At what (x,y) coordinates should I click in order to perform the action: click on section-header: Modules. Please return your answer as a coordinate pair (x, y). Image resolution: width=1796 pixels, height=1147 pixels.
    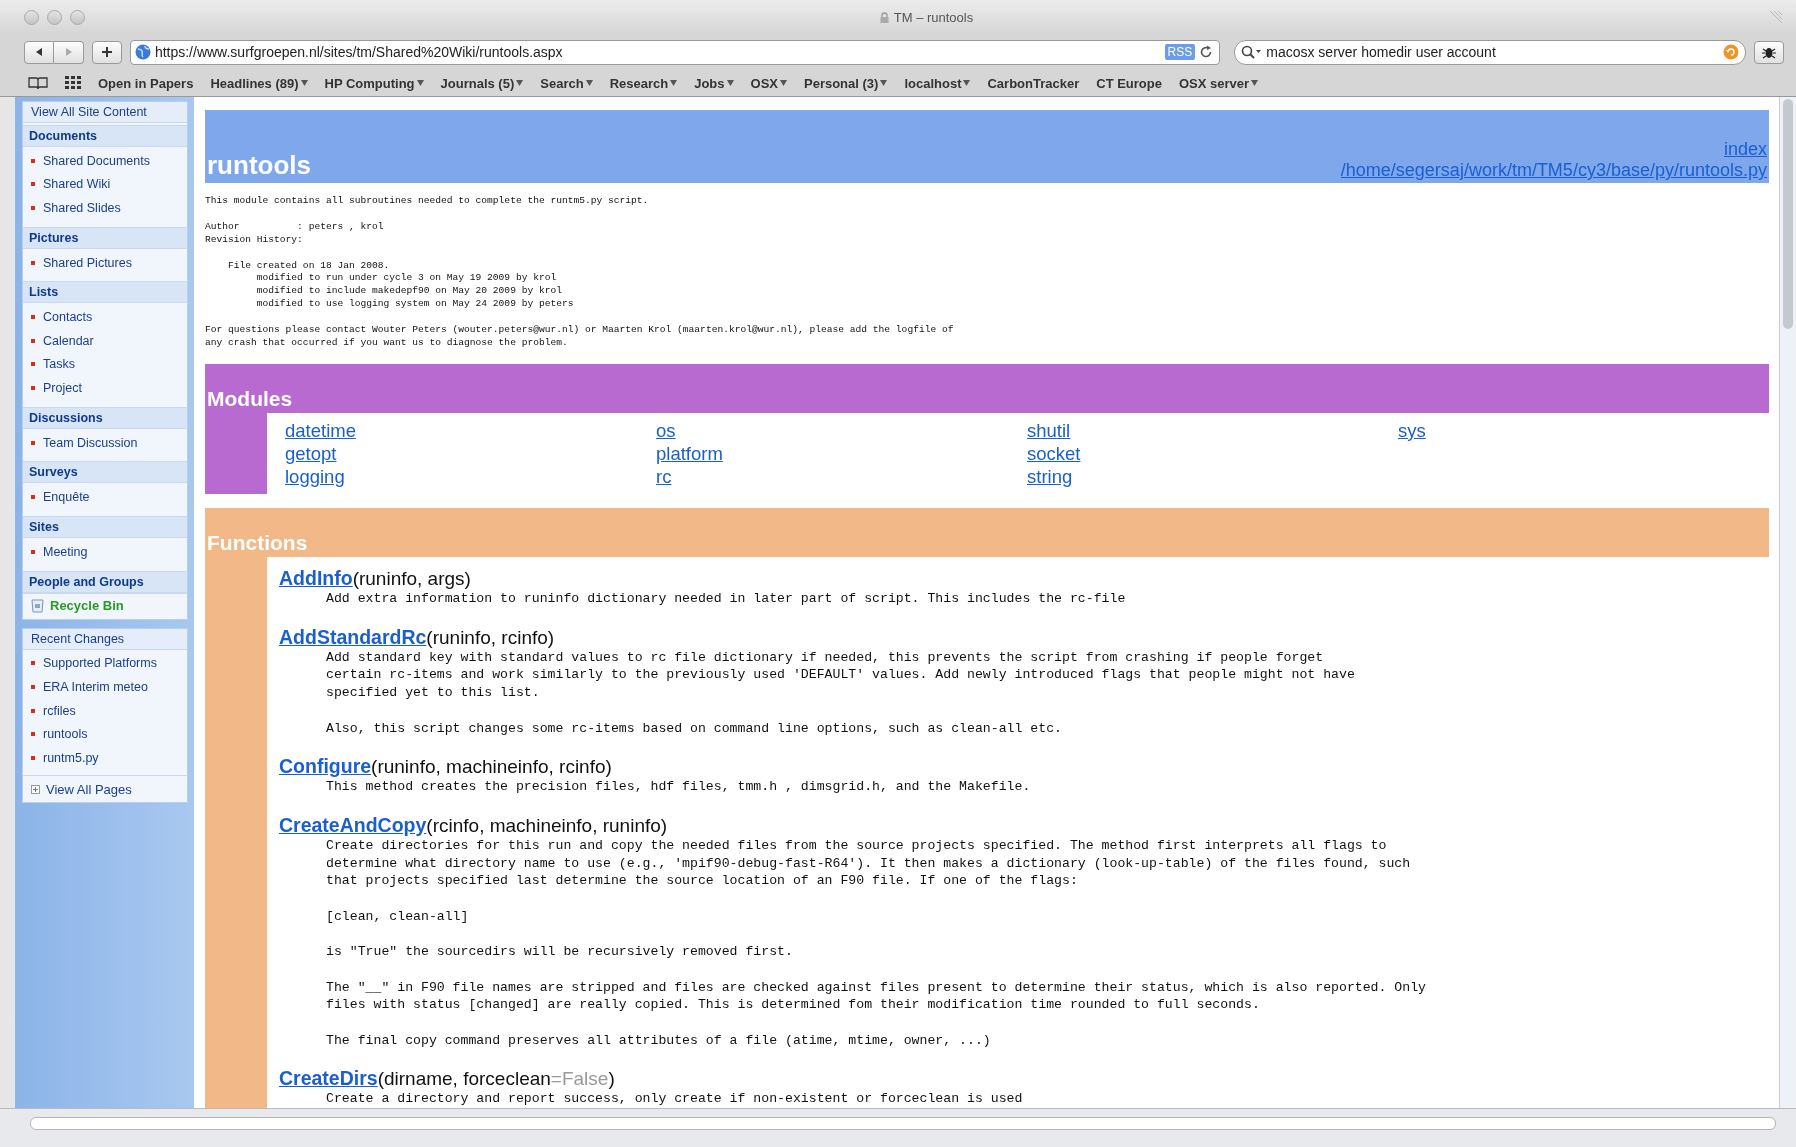
    Looking at the image, I should click on (987, 388).